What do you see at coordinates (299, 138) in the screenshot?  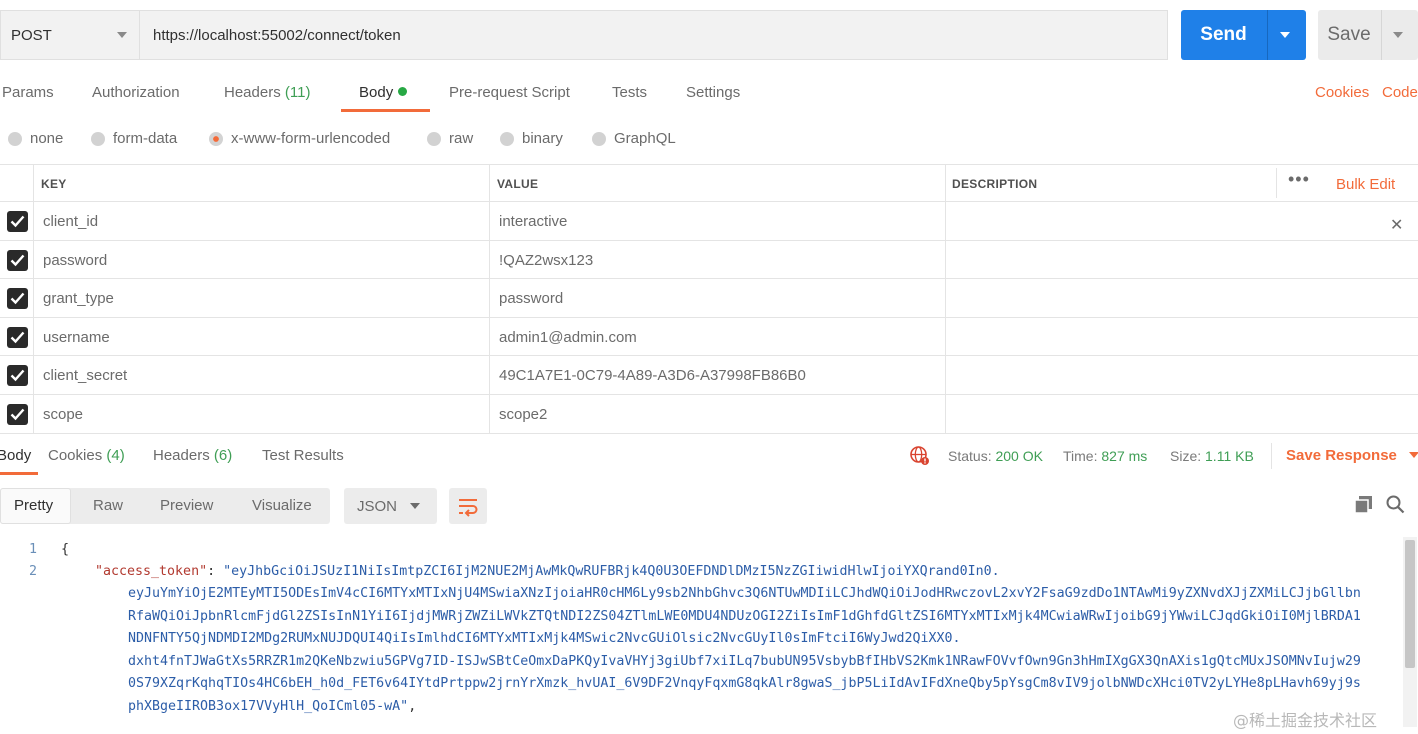 I see `radio-x-www-form-urlencoded: x-www-form-urlencoded` at bounding box center [299, 138].